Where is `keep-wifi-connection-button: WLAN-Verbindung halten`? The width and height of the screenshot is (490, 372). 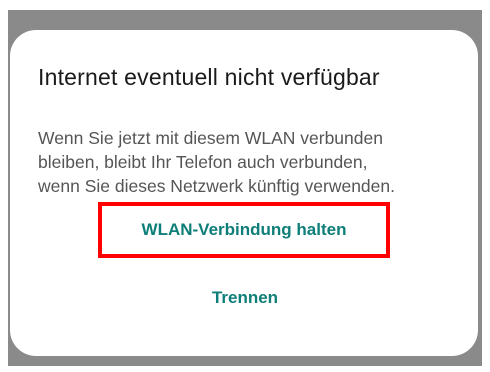 keep-wifi-connection-button: WLAN-Verbindung halten is located at coordinates (244, 230).